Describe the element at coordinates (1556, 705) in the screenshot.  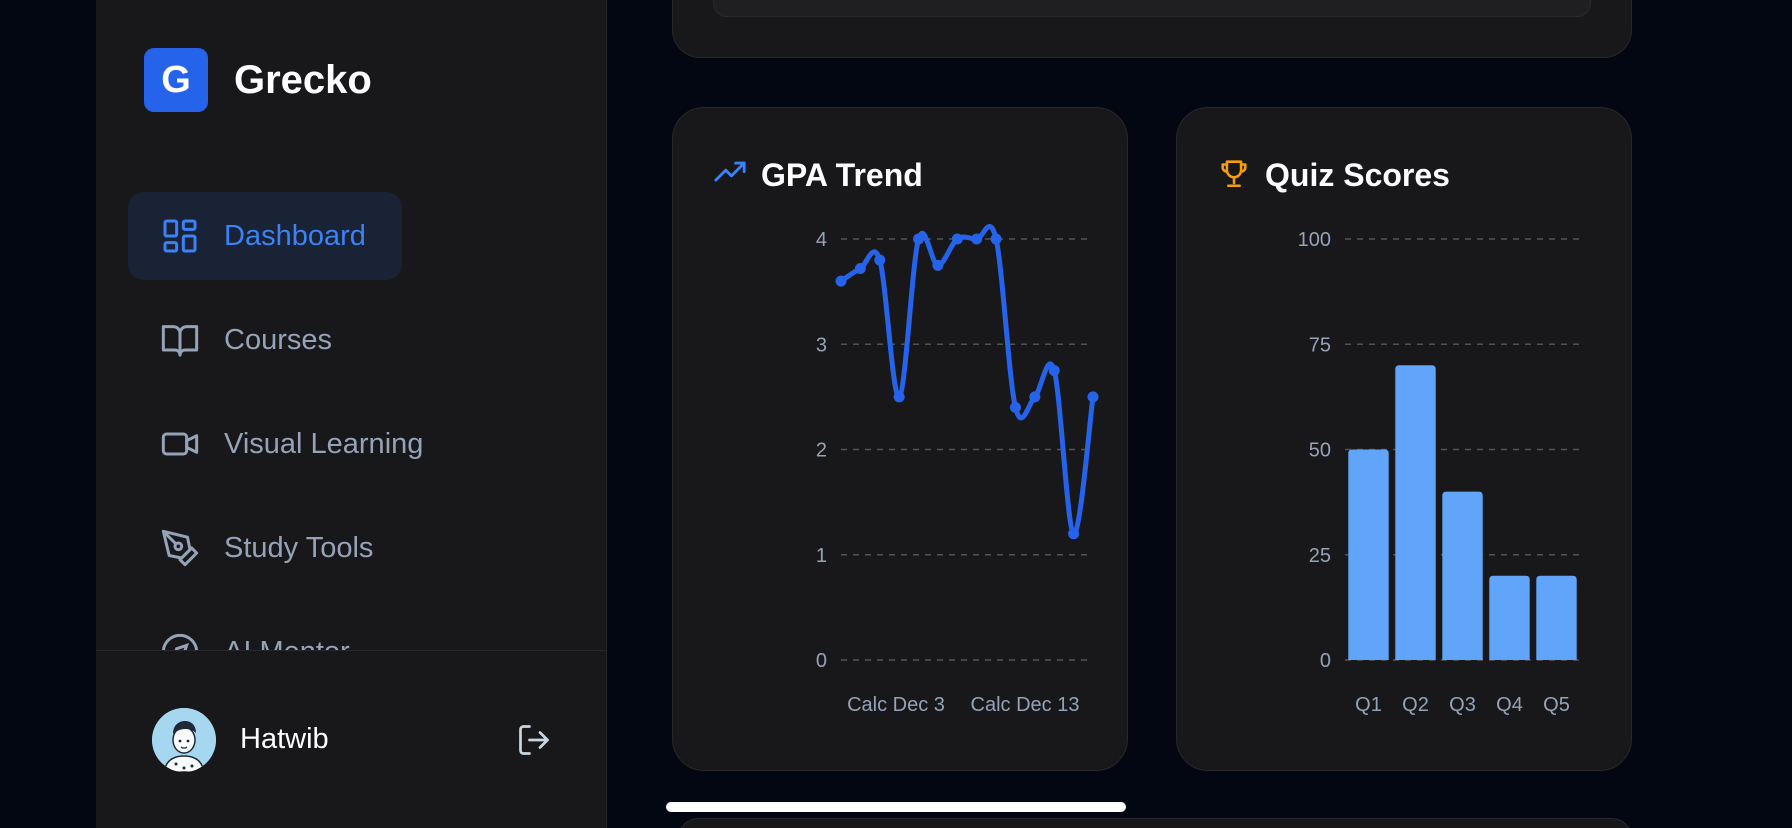
I see `x-tick-label: Q5` at that location.